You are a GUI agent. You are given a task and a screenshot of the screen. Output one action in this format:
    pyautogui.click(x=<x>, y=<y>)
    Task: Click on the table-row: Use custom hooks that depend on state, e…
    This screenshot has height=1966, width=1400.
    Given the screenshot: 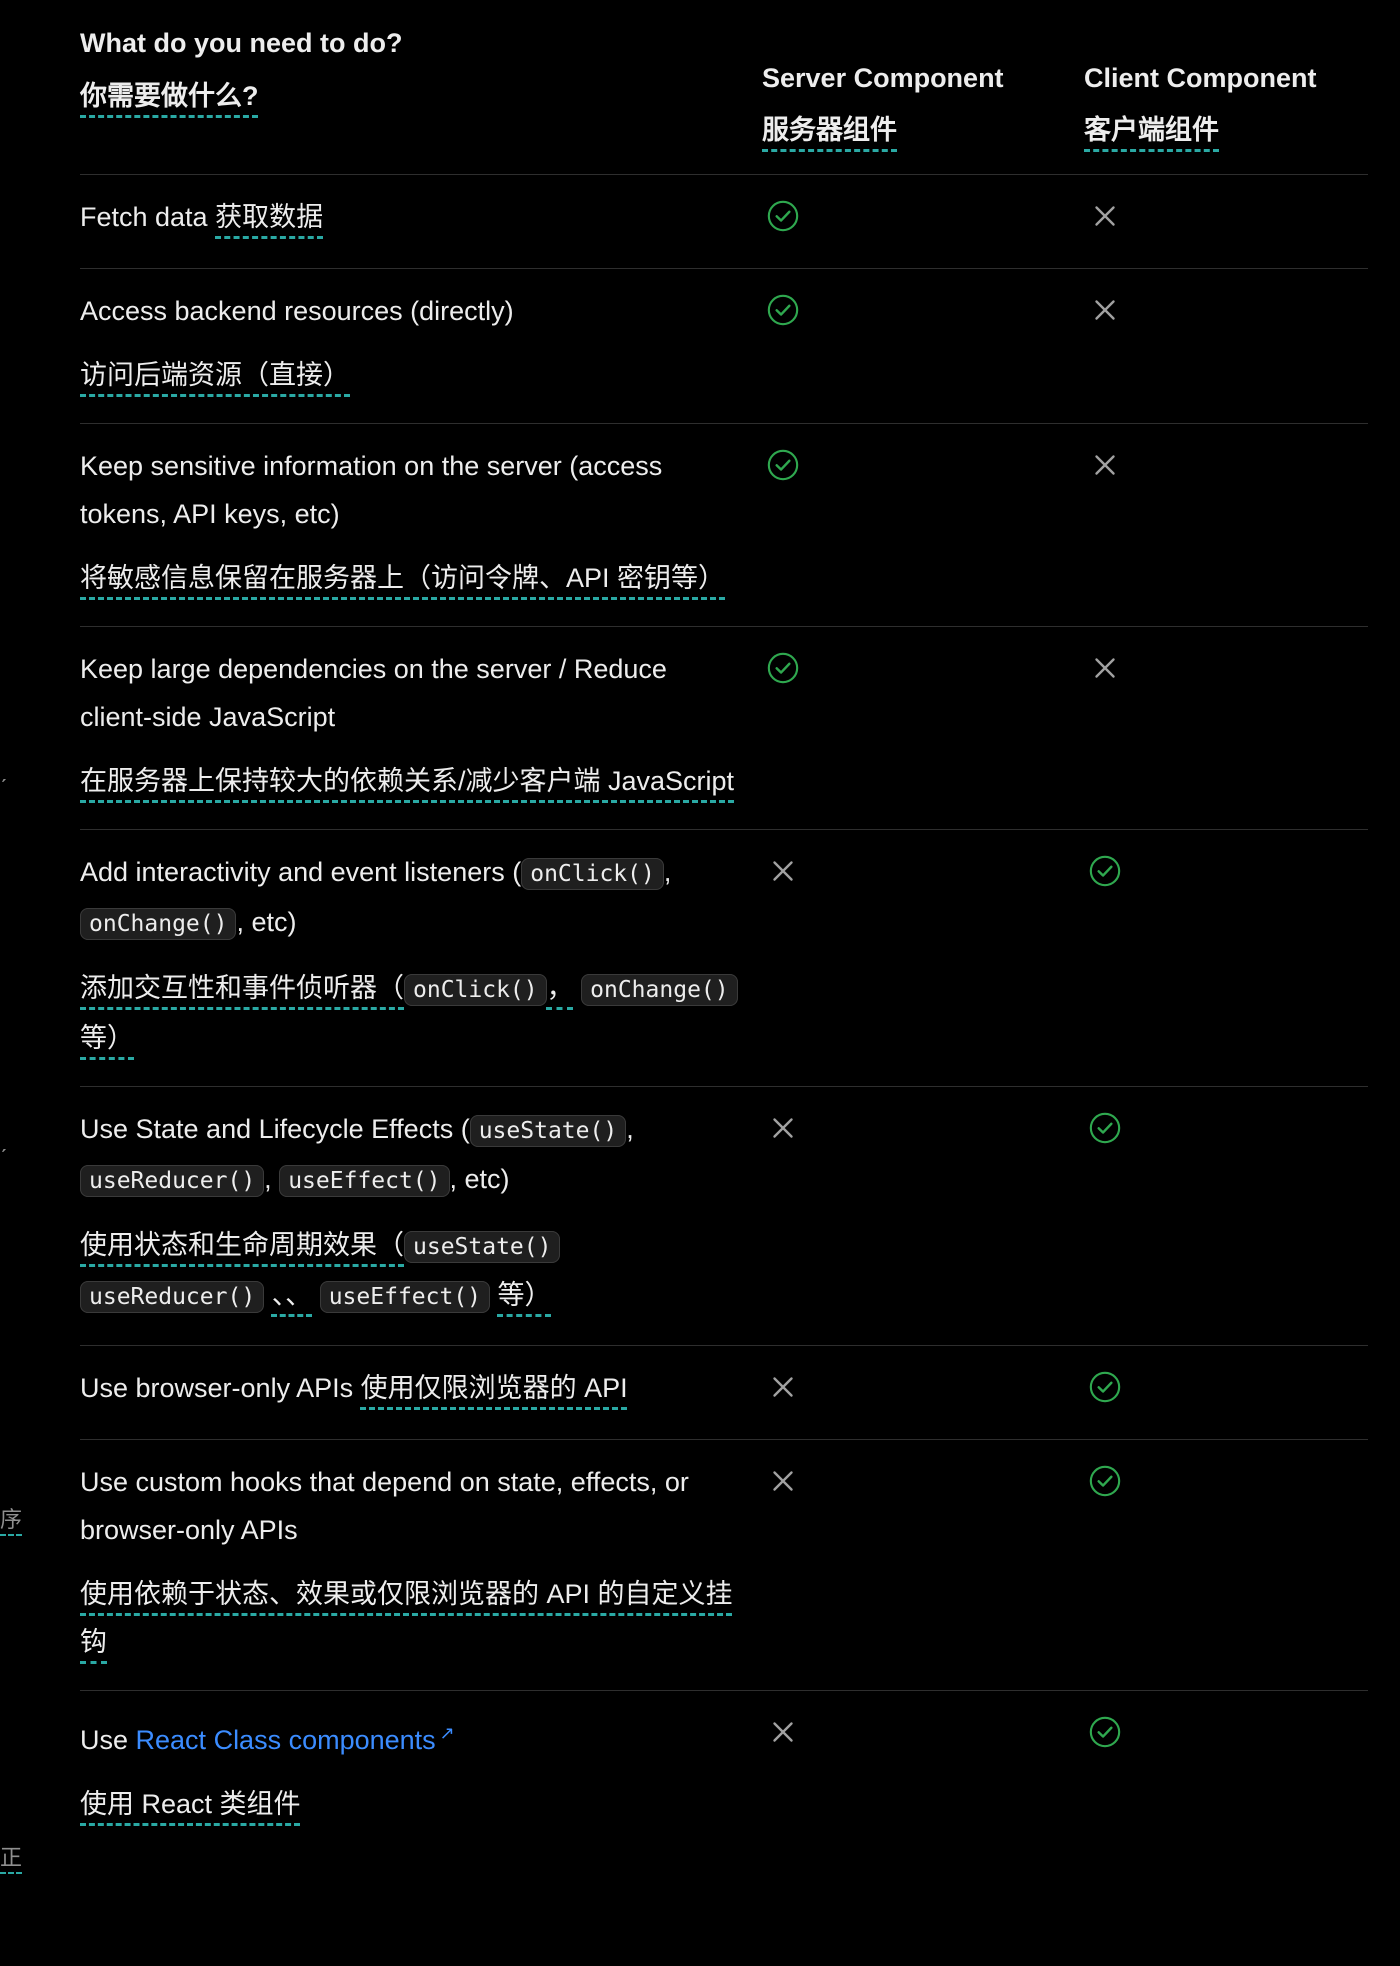 What is the action you would take?
    pyautogui.click(x=724, y=1565)
    